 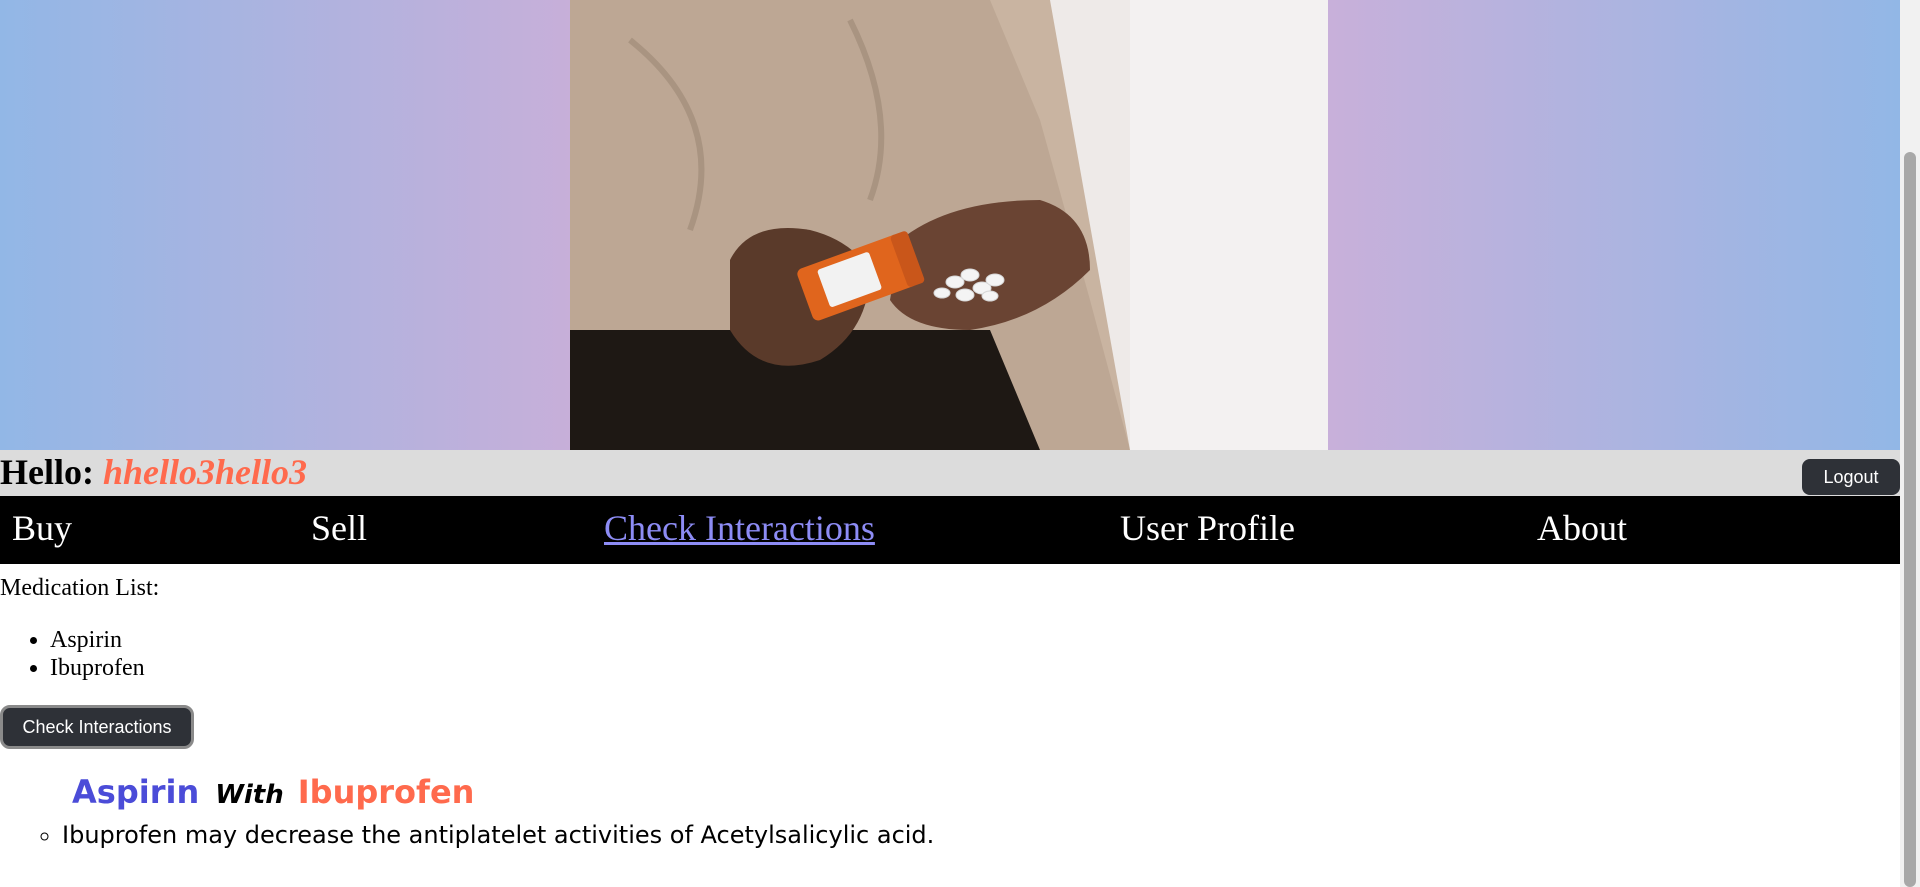 I want to click on vertical-scrollbar, so click(x=1910, y=443).